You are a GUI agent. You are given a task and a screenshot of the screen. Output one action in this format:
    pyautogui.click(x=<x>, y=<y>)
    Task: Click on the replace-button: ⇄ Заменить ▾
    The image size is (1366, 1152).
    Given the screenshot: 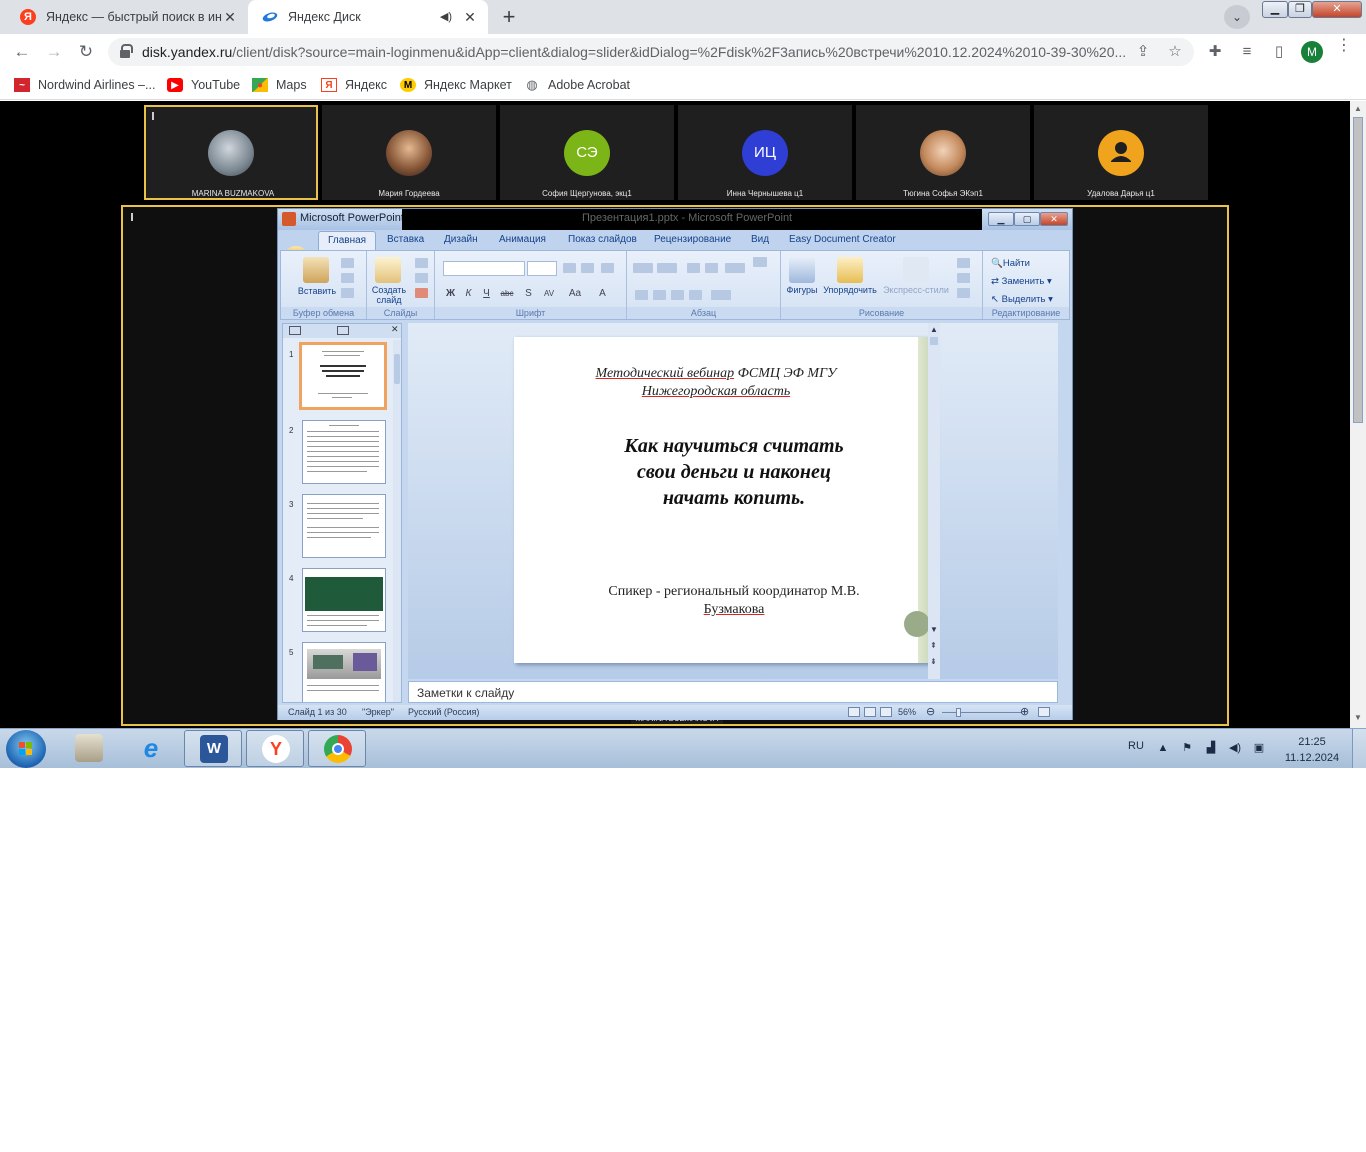 What is the action you would take?
    pyautogui.click(x=1021, y=281)
    